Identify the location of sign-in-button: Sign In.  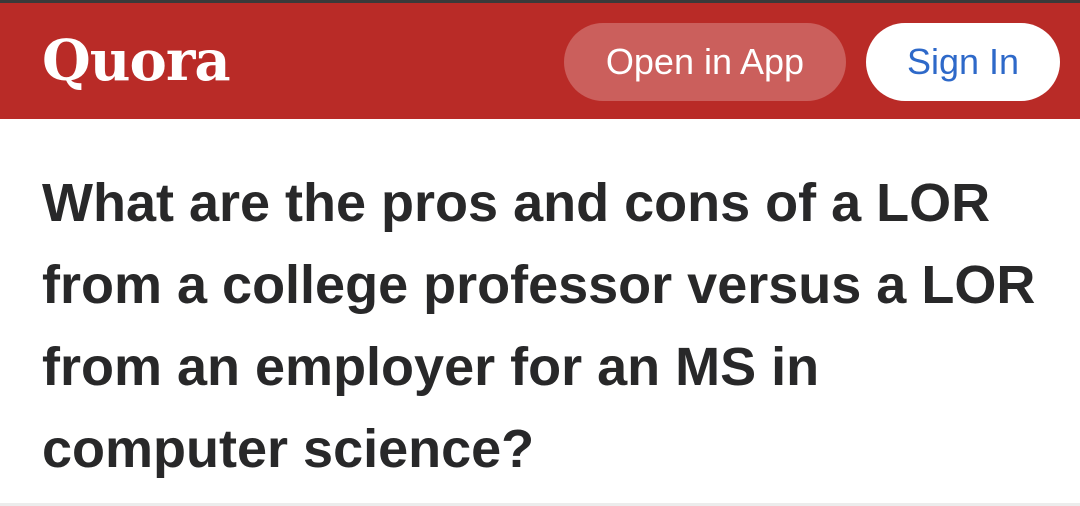
(963, 62).